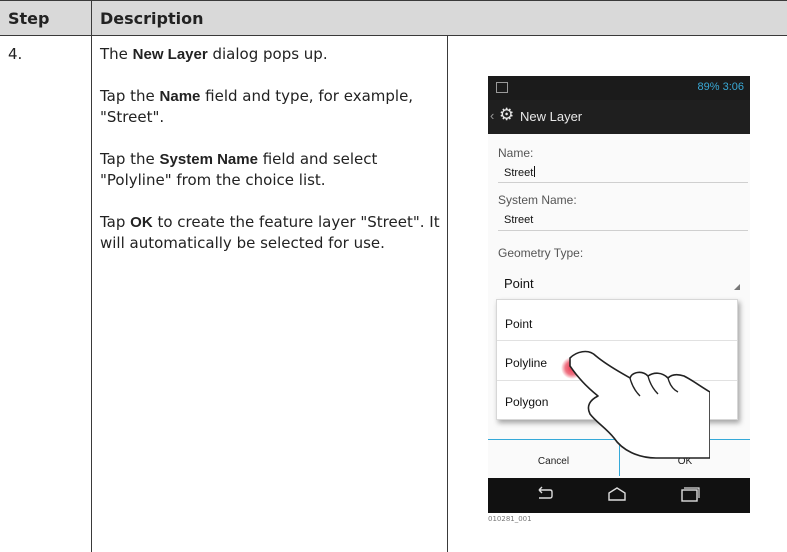 This screenshot has width=787, height=552. I want to click on gear-icon: ⚙, so click(507, 114).